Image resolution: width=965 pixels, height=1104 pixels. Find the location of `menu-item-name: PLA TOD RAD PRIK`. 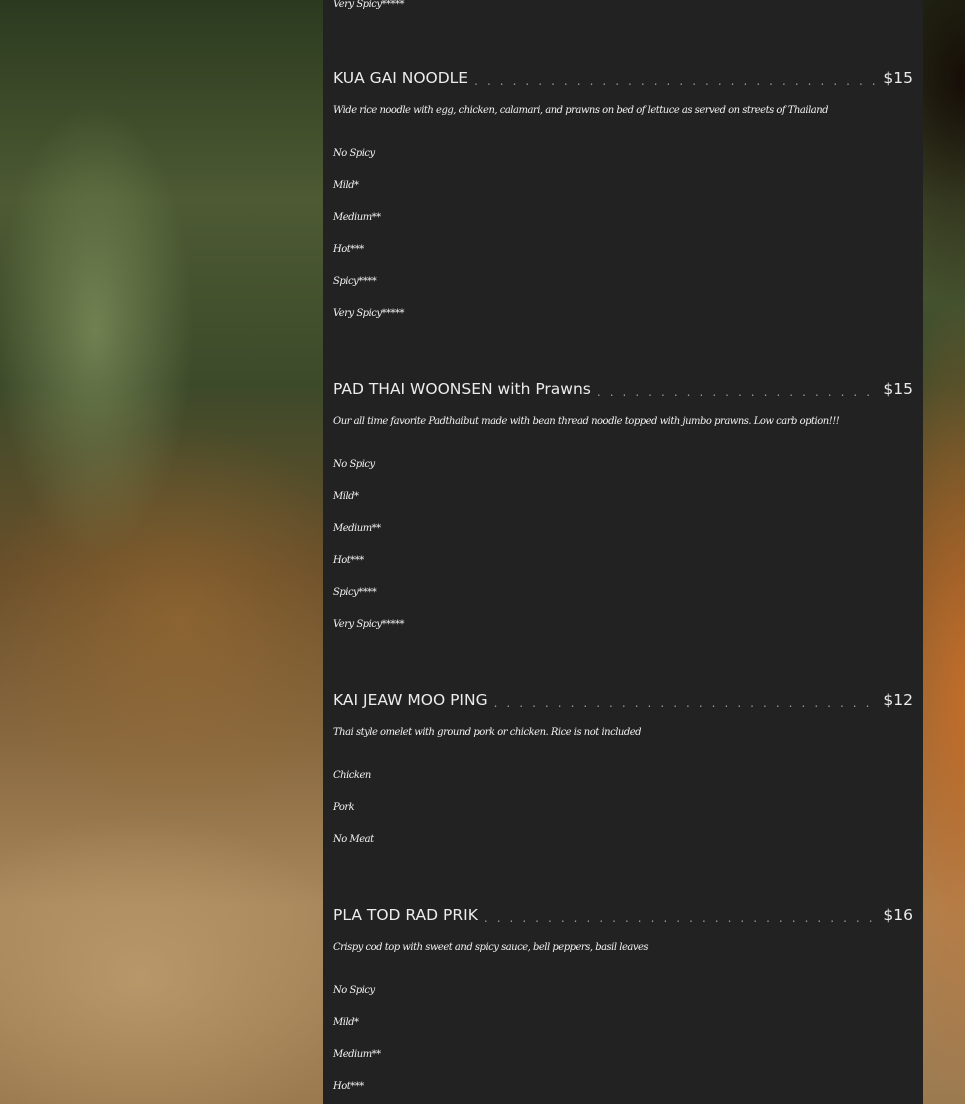

menu-item-name: PLA TOD RAD PRIK is located at coordinates (405, 915).